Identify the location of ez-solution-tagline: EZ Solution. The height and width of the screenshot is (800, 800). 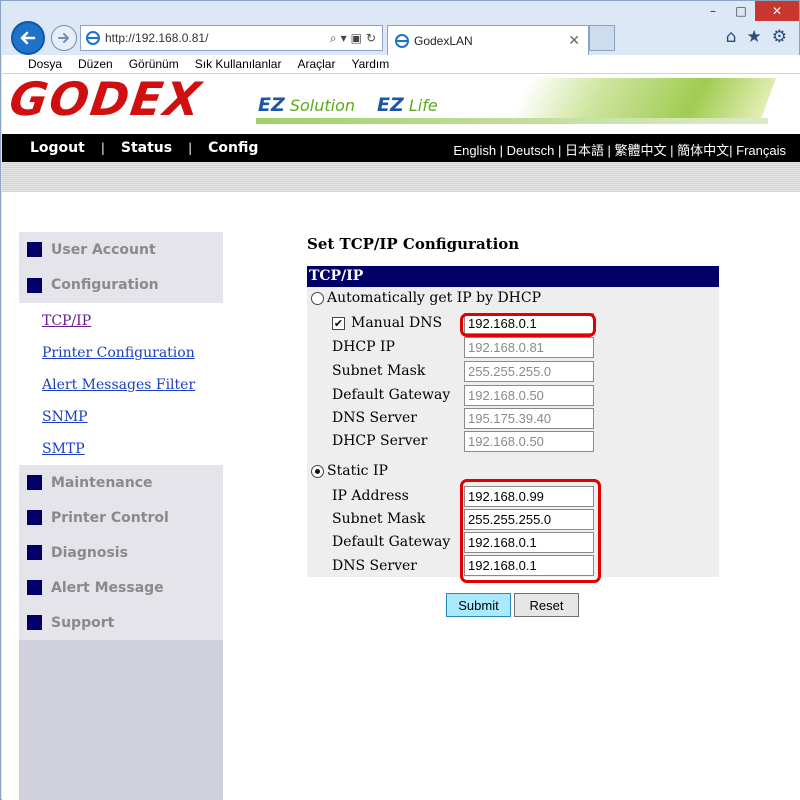
(306, 105).